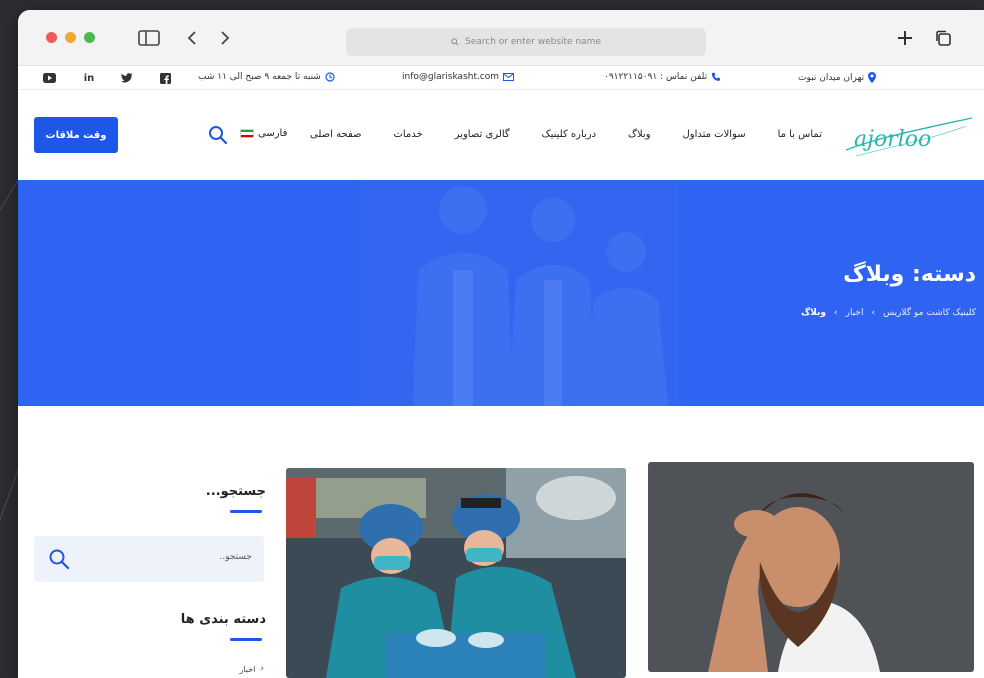 Image resolution: width=984 pixels, height=678 pixels. I want to click on address-bar: Search or enter website name, so click(526, 42).